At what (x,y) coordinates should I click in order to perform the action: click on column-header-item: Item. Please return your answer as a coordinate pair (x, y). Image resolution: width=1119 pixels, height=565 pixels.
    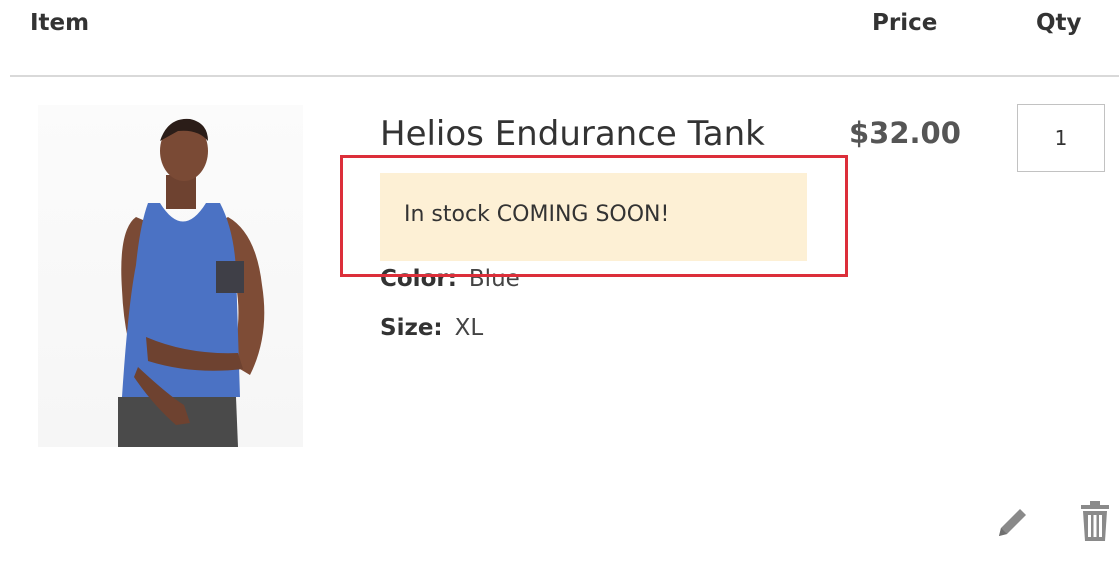
    Looking at the image, I should click on (60, 23).